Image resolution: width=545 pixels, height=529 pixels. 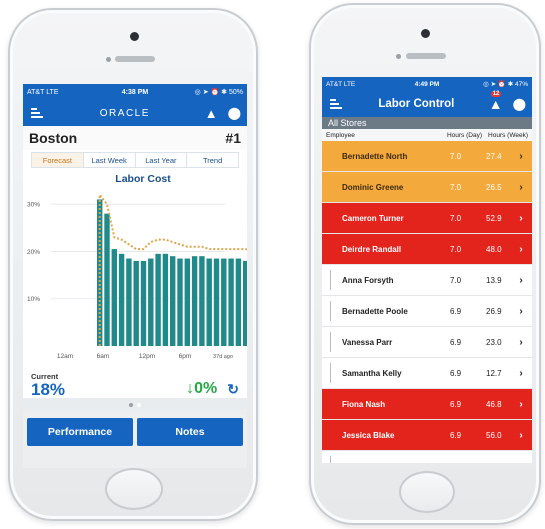 What do you see at coordinates (364, 404) in the screenshot?
I see `employee-name: Fiona Nash` at bounding box center [364, 404].